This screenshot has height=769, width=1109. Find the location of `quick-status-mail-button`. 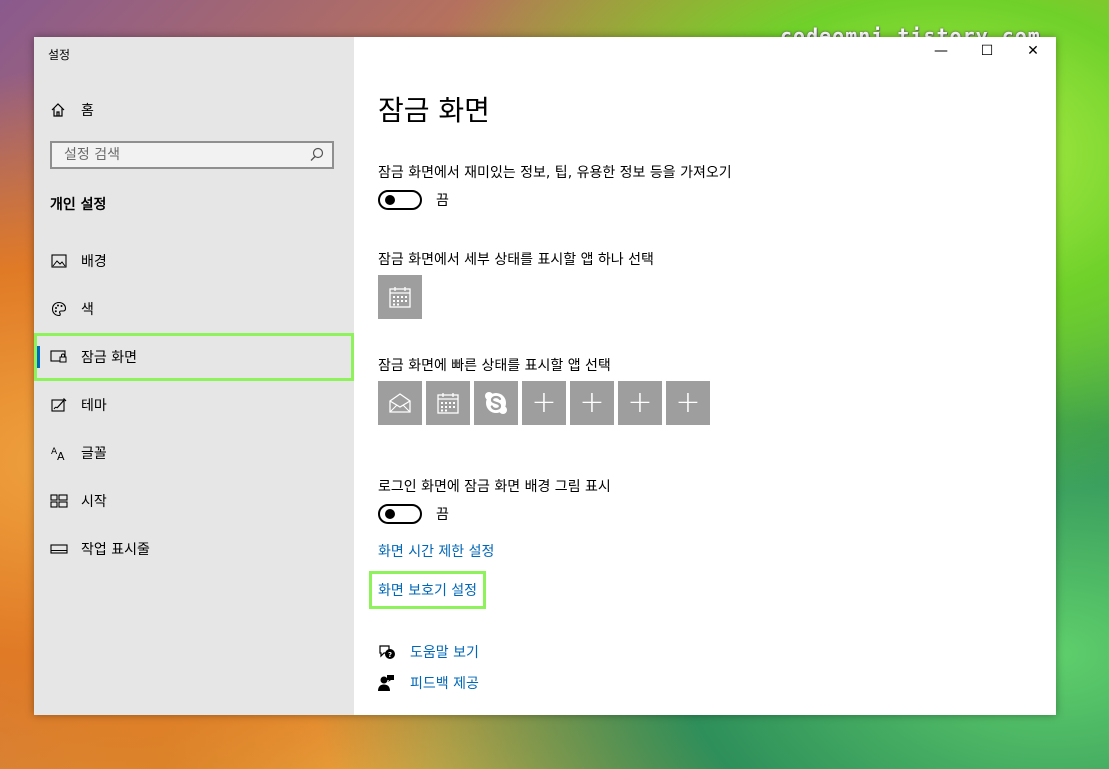

quick-status-mail-button is located at coordinates (400, 403).